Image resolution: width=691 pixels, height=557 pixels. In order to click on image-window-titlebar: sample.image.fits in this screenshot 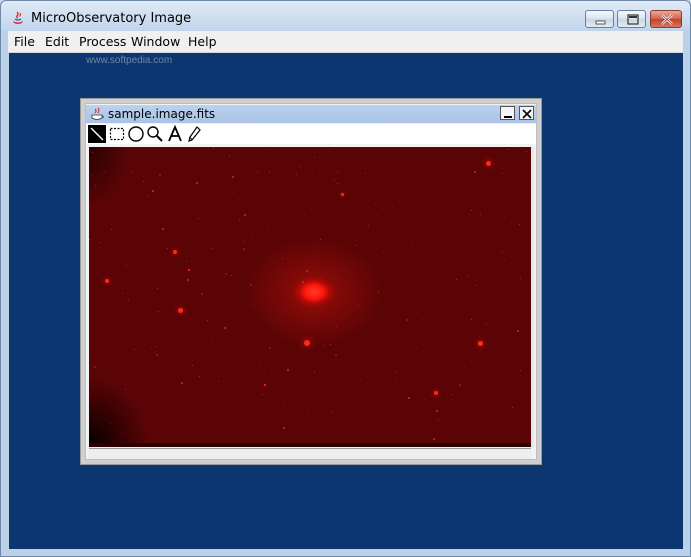, I will do `click(311, 114)`.